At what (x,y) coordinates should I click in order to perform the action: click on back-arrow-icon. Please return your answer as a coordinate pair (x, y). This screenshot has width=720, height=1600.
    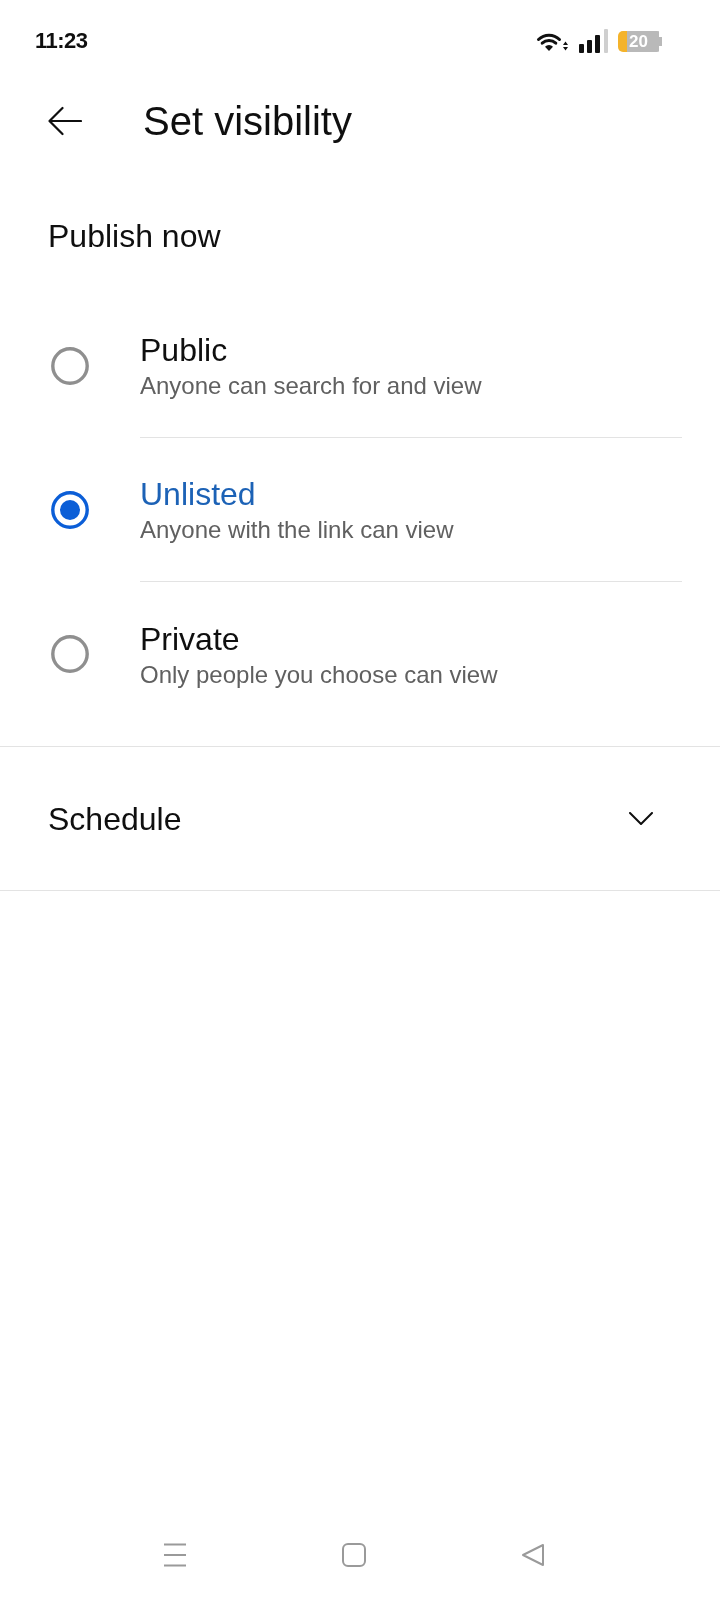
    Looking at the image, I should click on (64, 121).